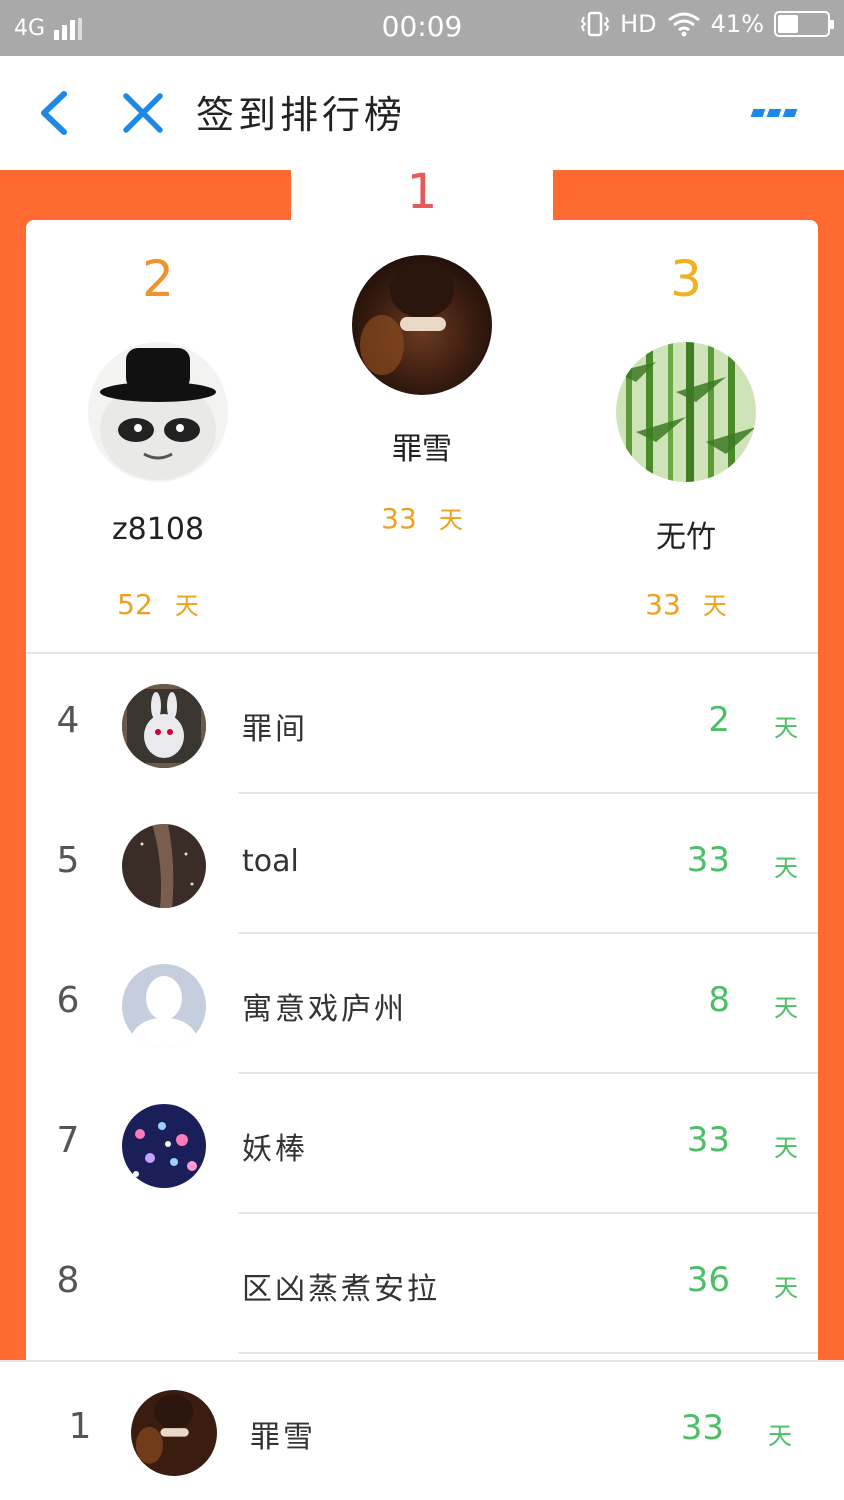 The image size is (844, 1500). What do you see at coordinates (422, 1004) in the screenshot?
I see `list-item: 6 寓意戏庐州 8 天` at bounding box center [422, 1004].